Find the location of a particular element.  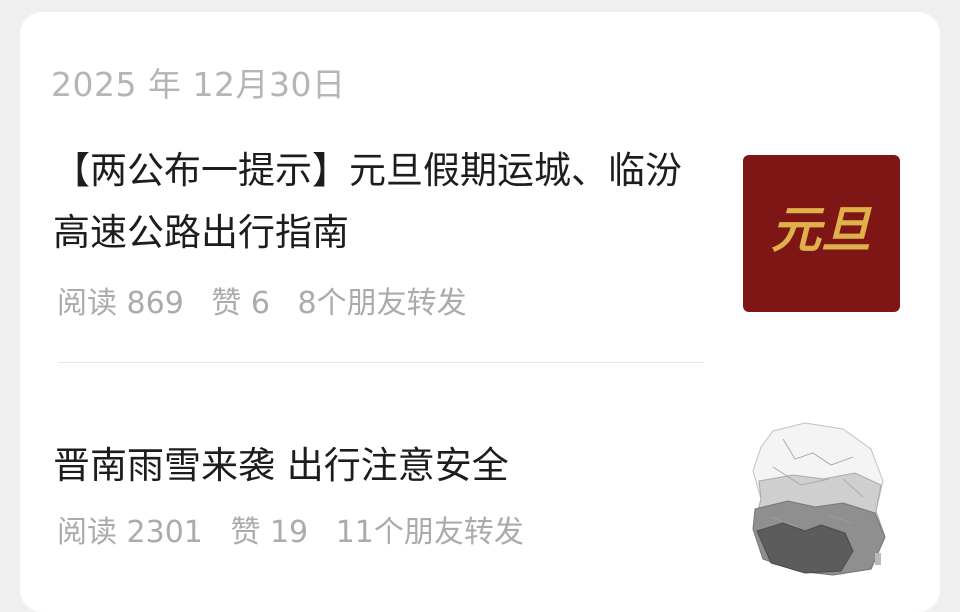

article-thumbnail is located at coordinates (821, 497).